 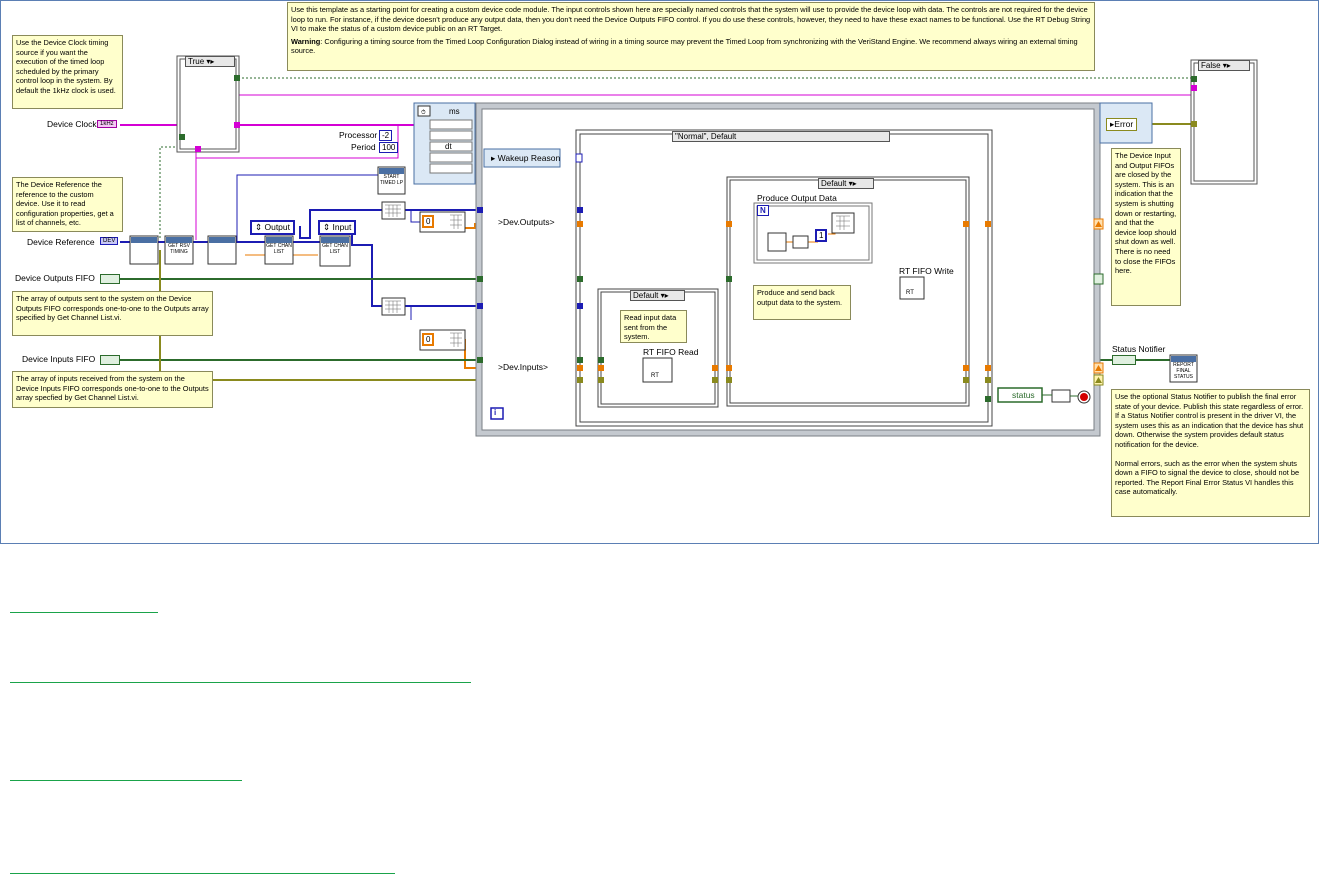 I want to click on zero-constant-outputs: 0, so click(x=428, y=221).